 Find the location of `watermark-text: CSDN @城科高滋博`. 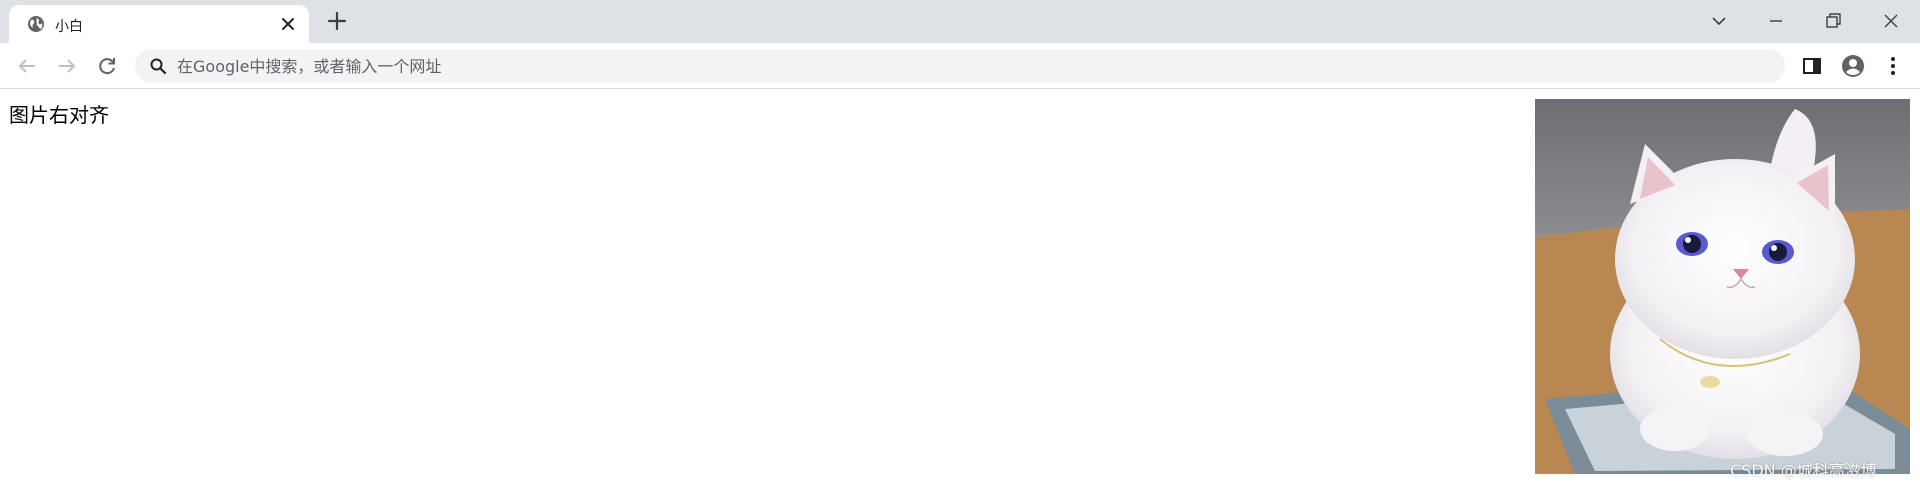

watermark-text: CSDN @城科高滋博 is located at coordinates (1803, 470).